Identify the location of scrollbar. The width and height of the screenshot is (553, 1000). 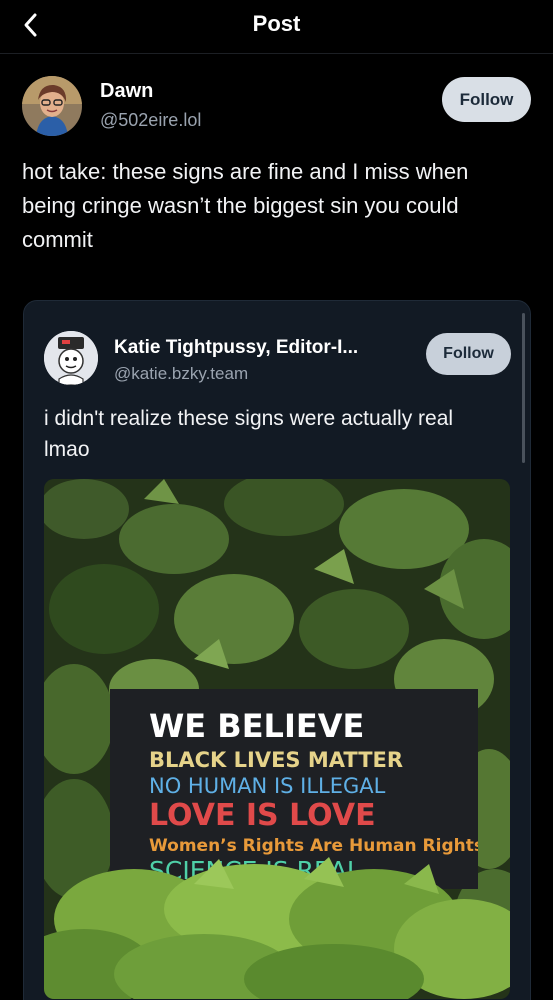
(523, 388).